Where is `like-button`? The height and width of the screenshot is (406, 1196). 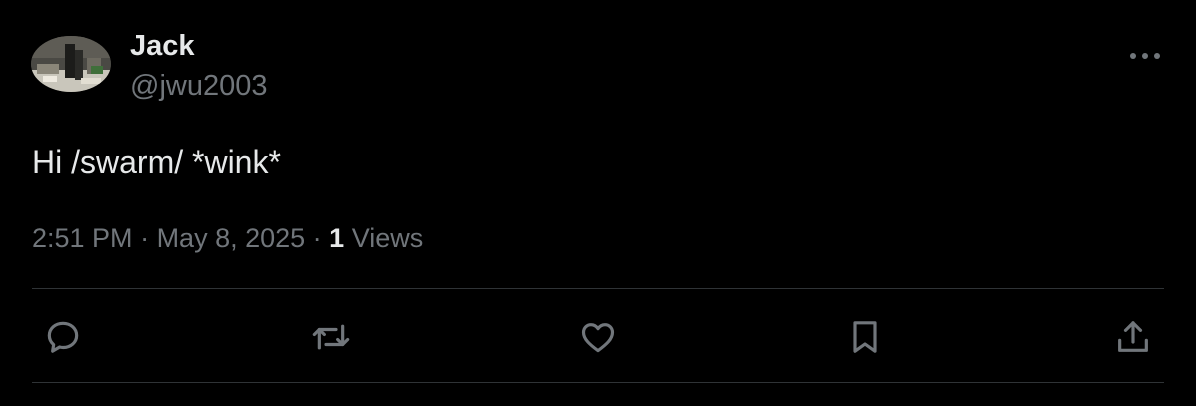 like-button is located at coordinates (598, 337).